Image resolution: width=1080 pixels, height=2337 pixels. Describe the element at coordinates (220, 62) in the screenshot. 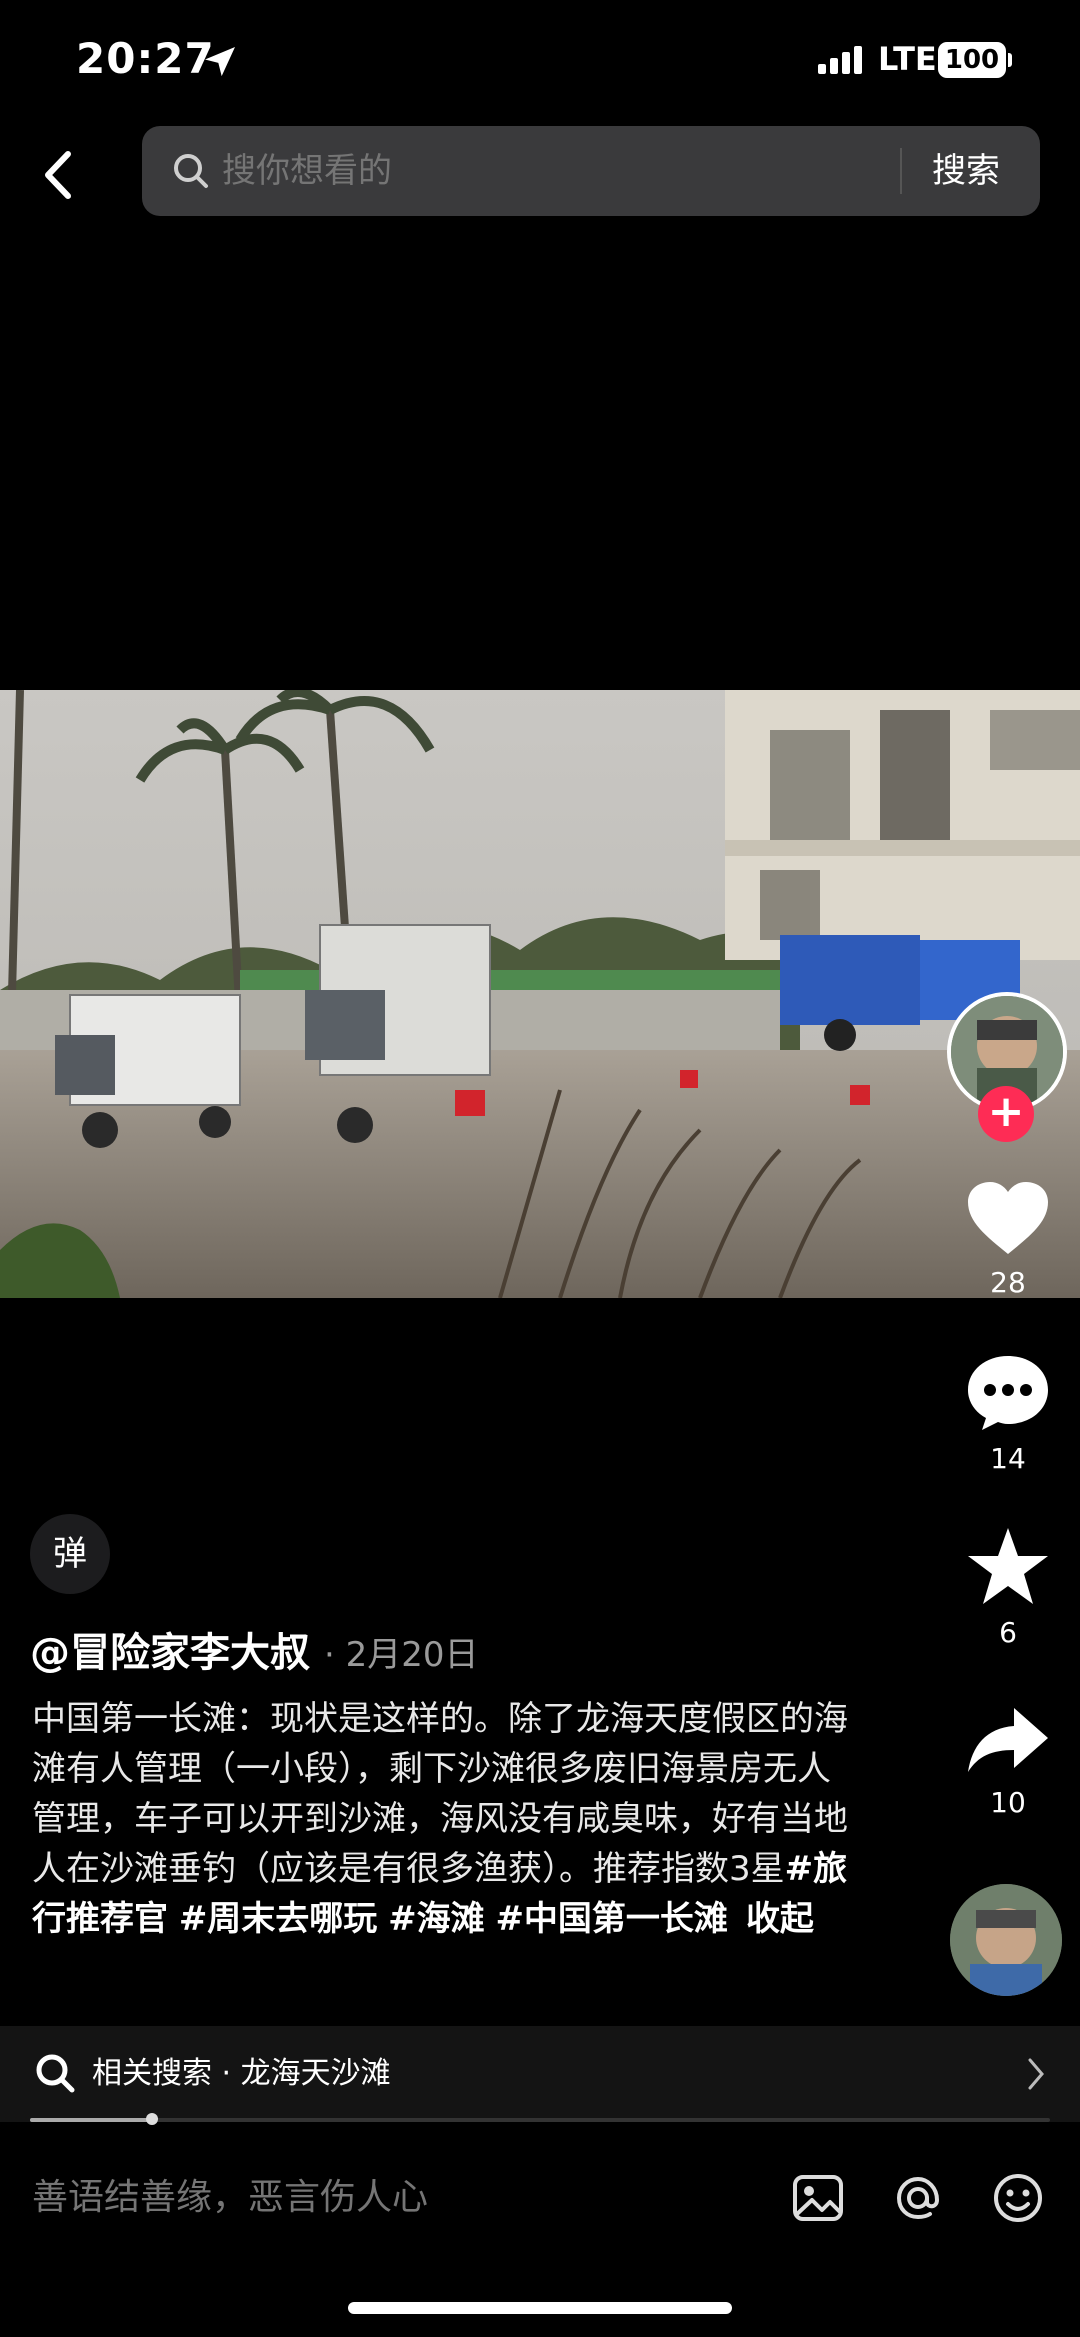

I see `location-arrow-icon` at that location.